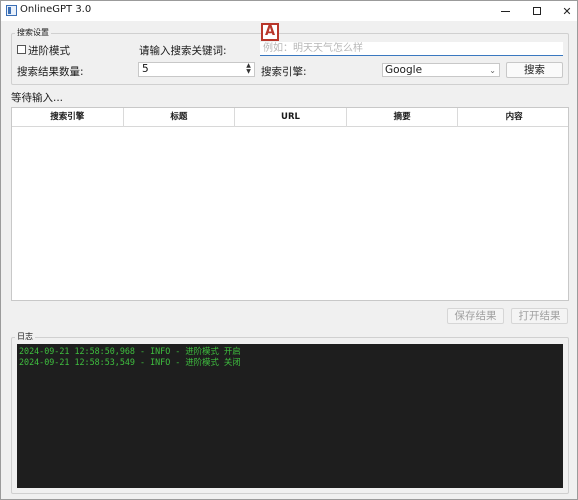  What do you see at coordinates (539, 316) in the screenshot?
I see `open-results-button: 打开结果` at bounding box center [539, 316].